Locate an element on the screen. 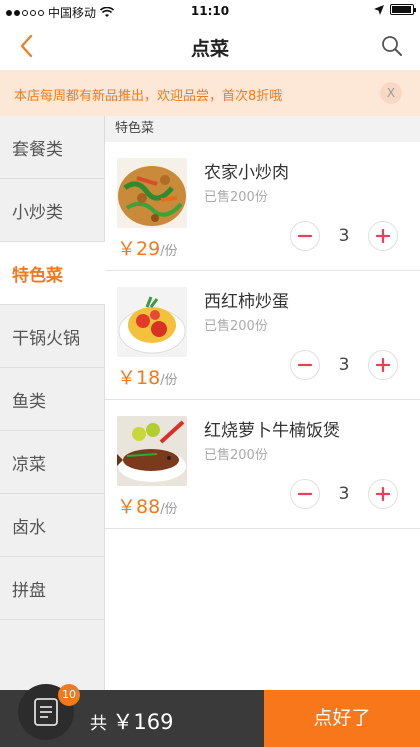 The height and width of the screenshot is (747, 420). notice-close-button: X is located at coordinates (391, 93).